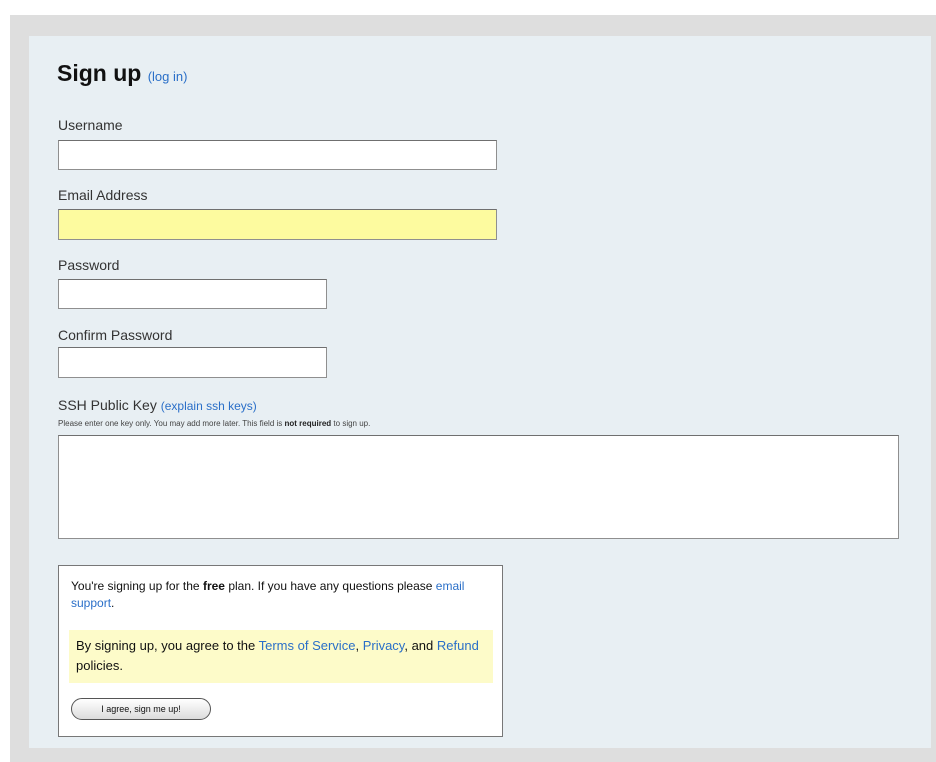 The height and width of the screenshot is (762, 936). I want to click on terms-comma: ,, so click(357, 645).